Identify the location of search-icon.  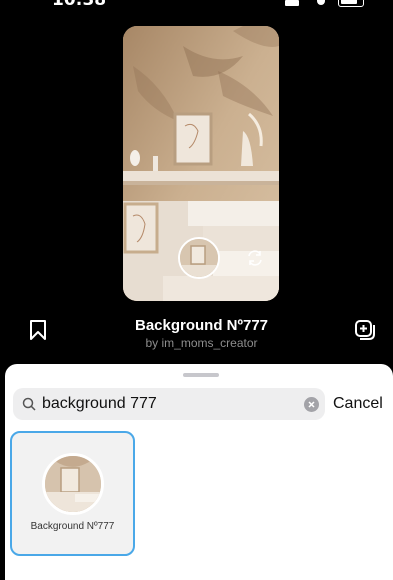
(29, 404).